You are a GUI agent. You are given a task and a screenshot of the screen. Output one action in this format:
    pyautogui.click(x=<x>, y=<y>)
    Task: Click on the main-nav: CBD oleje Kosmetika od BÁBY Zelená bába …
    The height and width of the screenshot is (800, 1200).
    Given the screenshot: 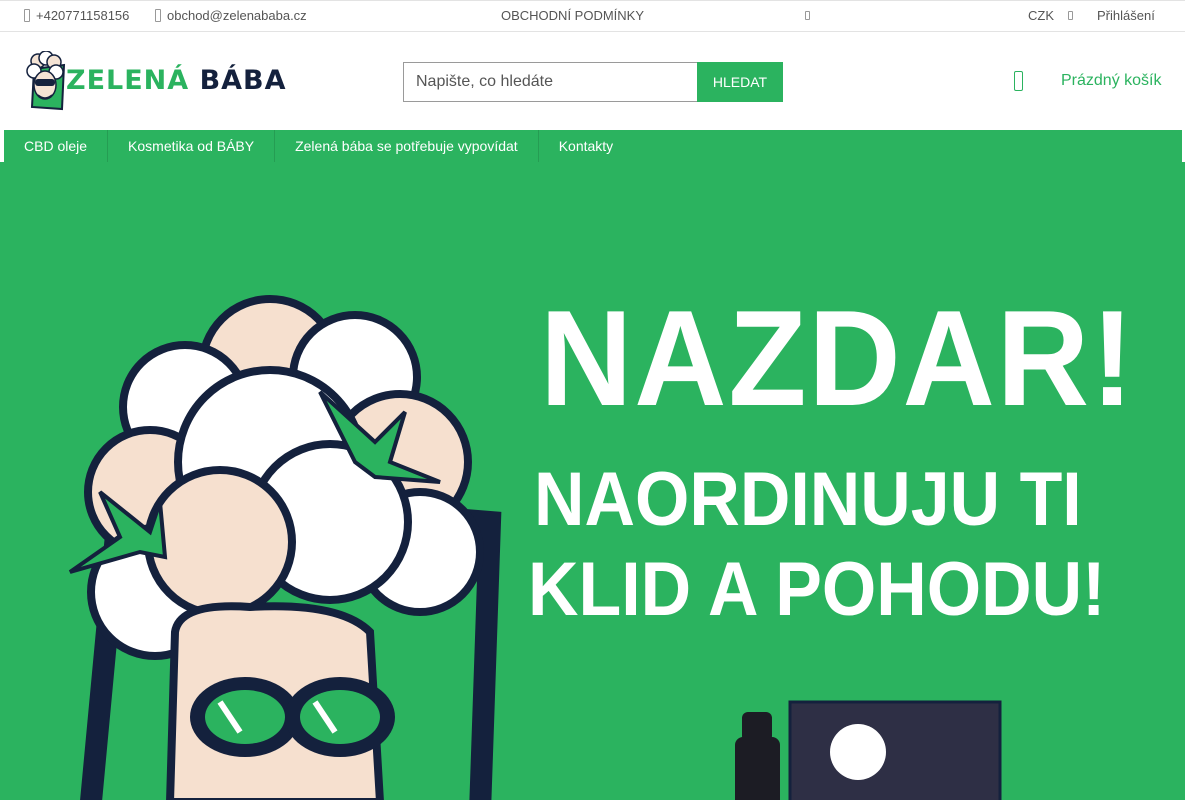 What is the action you would take?
    pyautogui.click(x=593, y=146)
    